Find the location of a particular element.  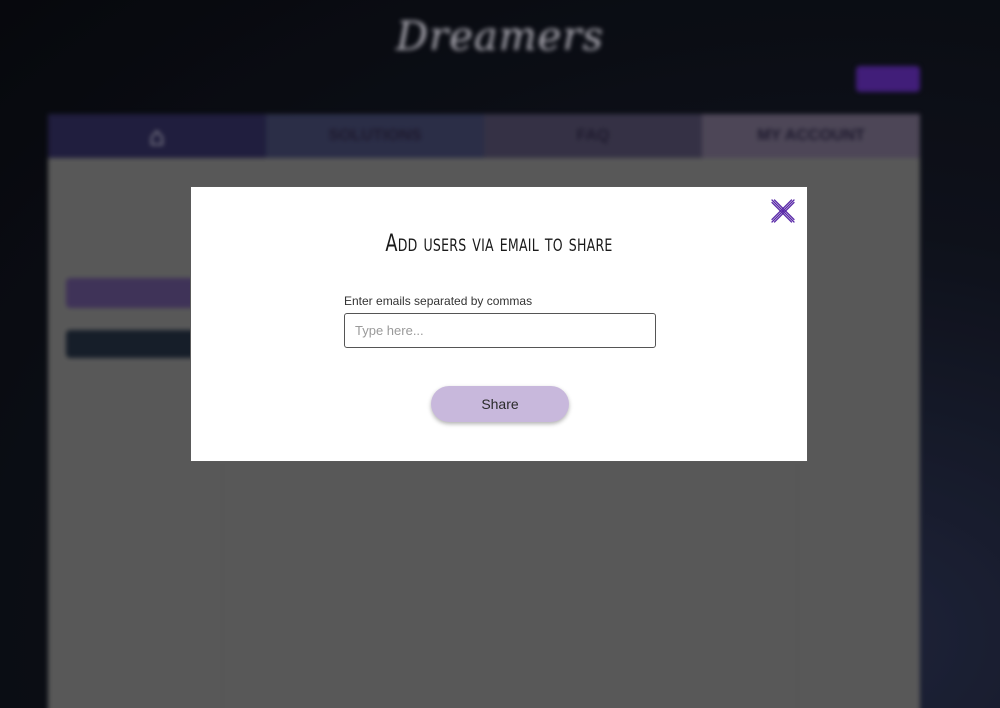

close-icon is located at coordinates (783, 211).